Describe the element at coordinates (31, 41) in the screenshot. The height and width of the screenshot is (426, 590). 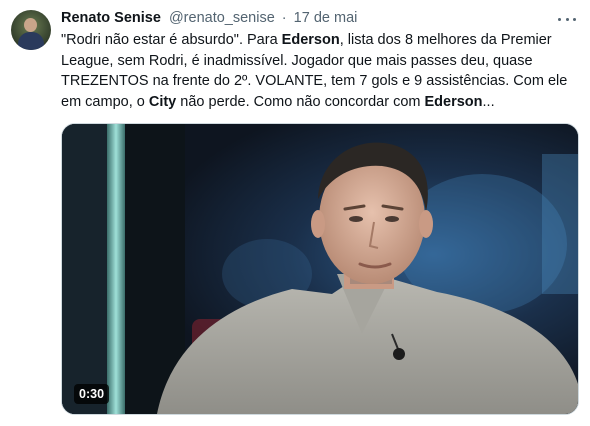
I see `avatar-body` at that location.